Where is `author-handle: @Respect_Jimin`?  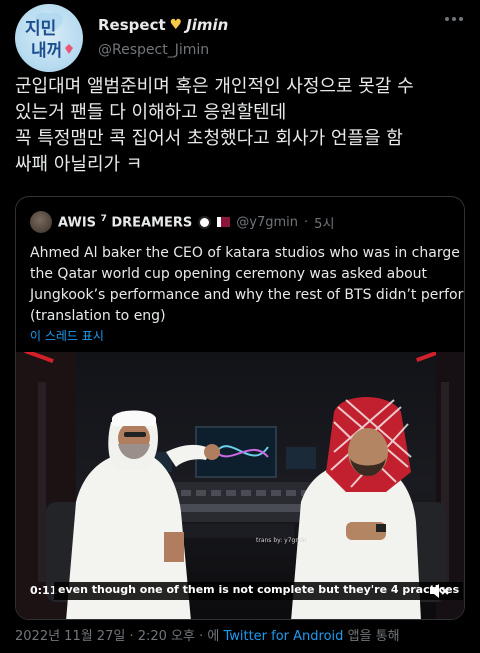 author-handle: @Respect_Jimin is located at coordinates (153, 50).